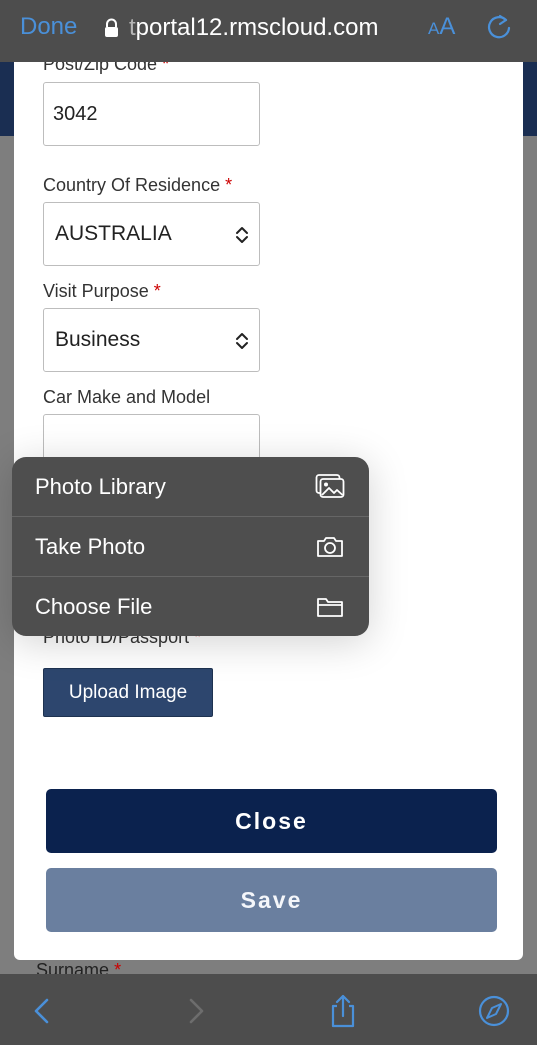  What do you see at coordinates (98, 339) in the screenshot?
I see `visit-purpose-value: Business` at bounding box center [98, 339].